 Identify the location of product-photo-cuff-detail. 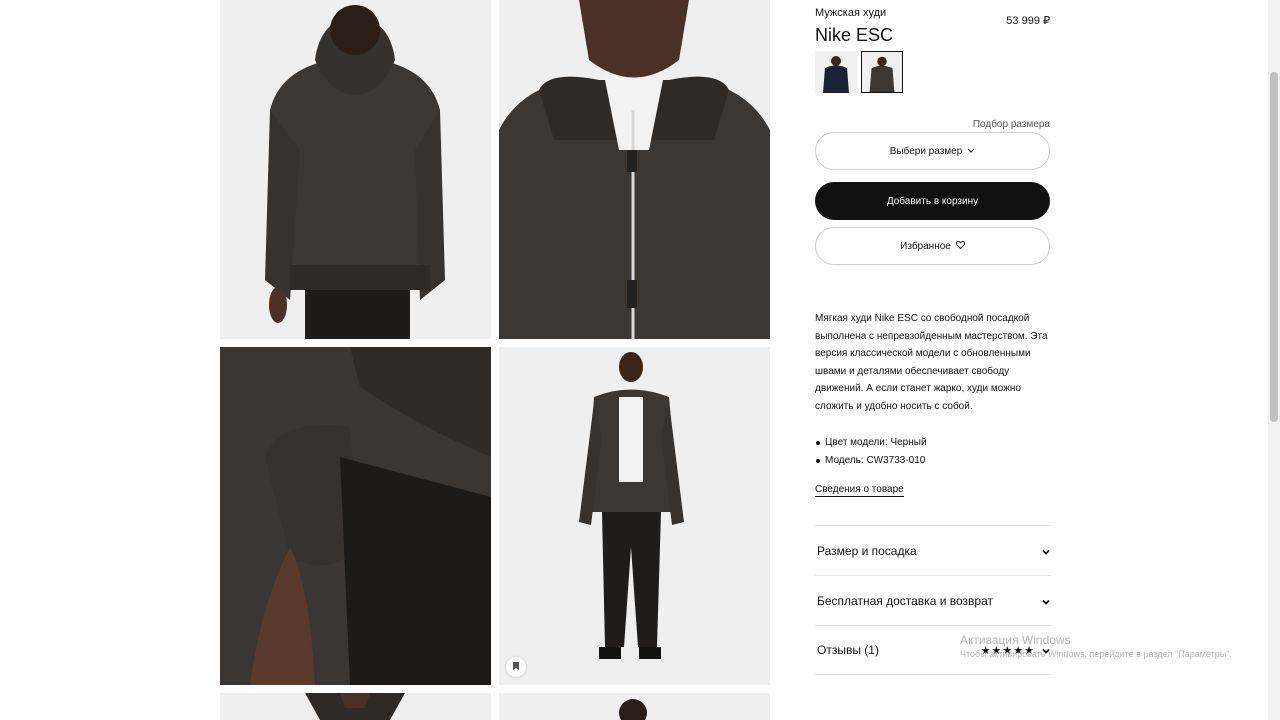
(355, 516).